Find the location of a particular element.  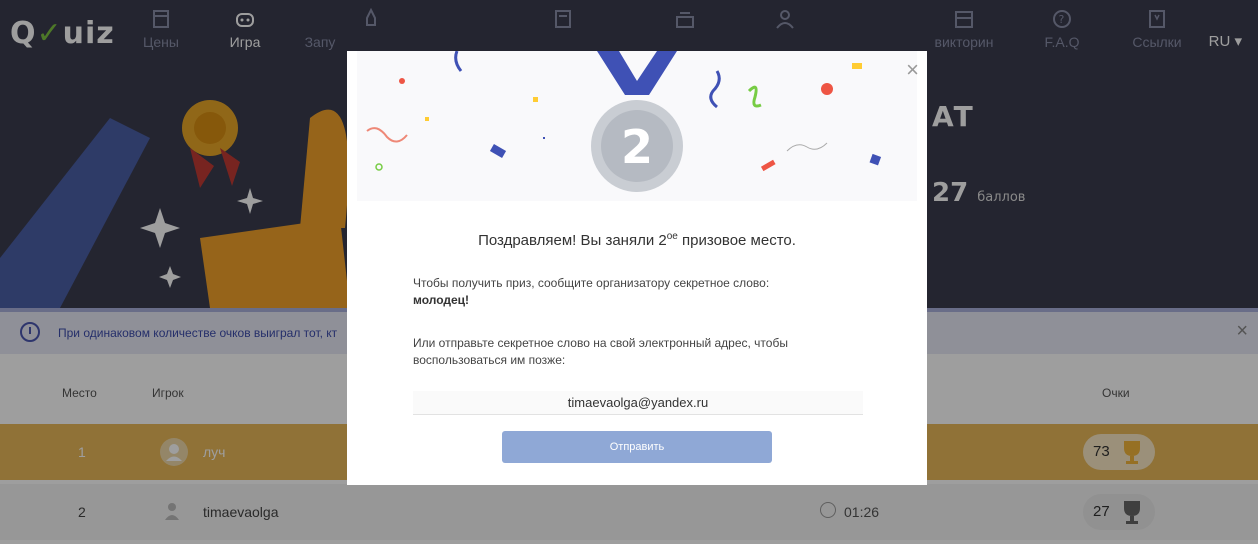

medal-number: 2 is located at coordinates (637, 147).